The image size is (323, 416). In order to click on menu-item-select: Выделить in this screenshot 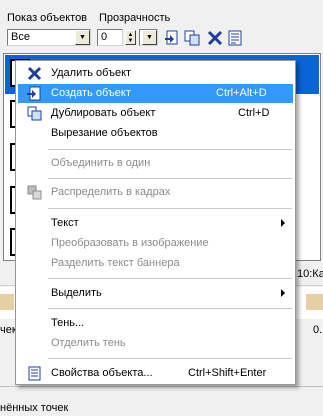, I will do `click(155, 293)`.